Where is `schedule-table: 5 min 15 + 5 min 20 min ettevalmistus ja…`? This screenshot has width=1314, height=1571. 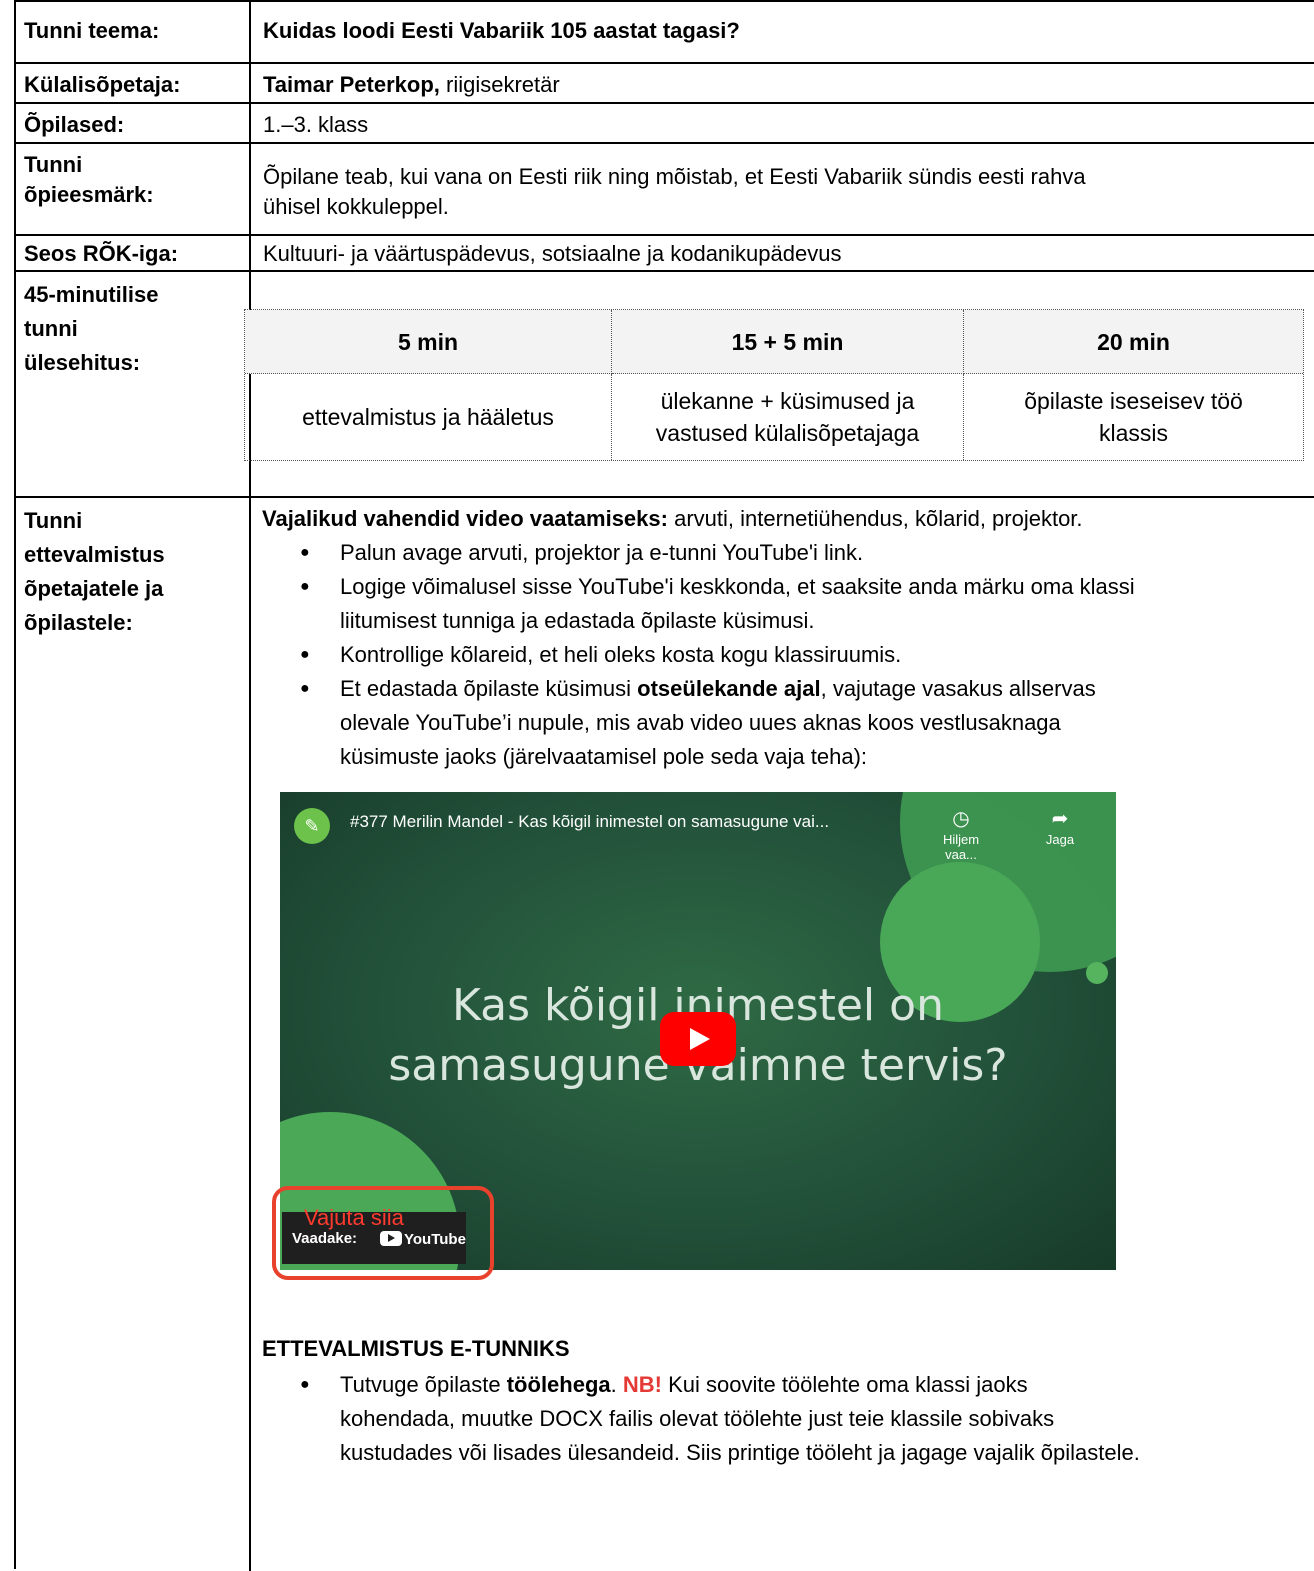 schedule-table: 5 min 15 + 5 min 20 min ettevalmistus ja… is located at coordinates (774, 385).